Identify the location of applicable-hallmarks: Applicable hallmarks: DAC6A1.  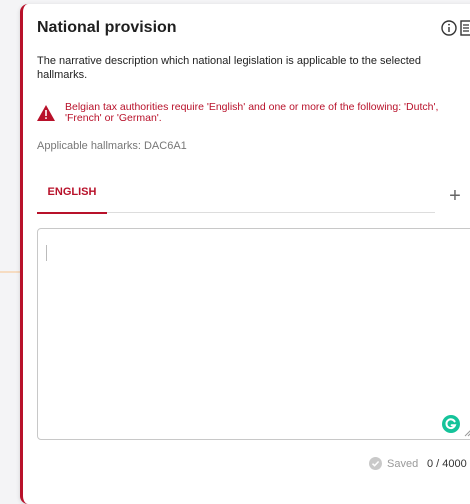
(112, 146).